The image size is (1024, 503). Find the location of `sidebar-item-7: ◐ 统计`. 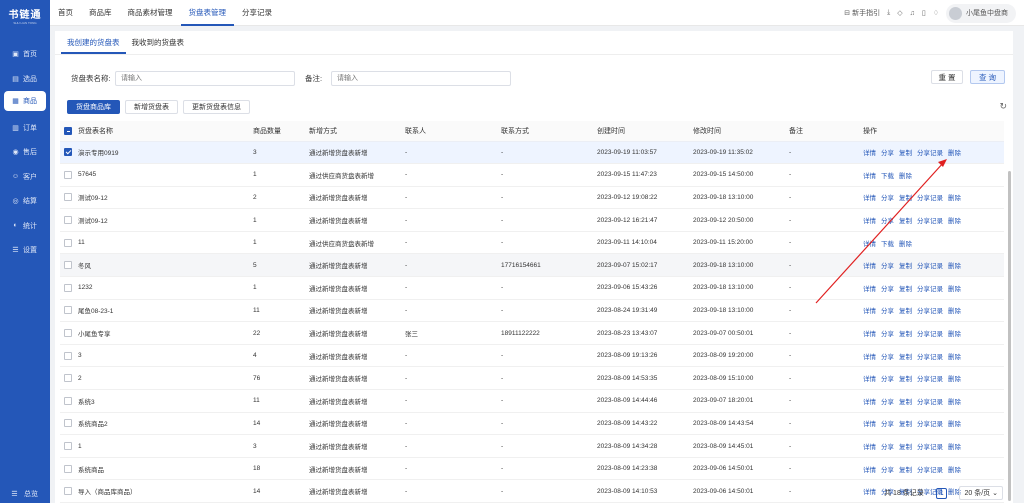

sidebar-item-7: ◐ 统计 is located at coordinates (25, 226).